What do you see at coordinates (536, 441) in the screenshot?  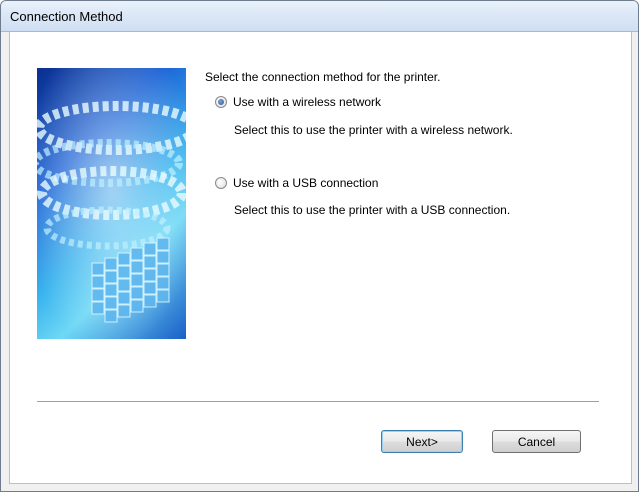 I see `cancel-button: Cancel` at bounding box center [536, 441].